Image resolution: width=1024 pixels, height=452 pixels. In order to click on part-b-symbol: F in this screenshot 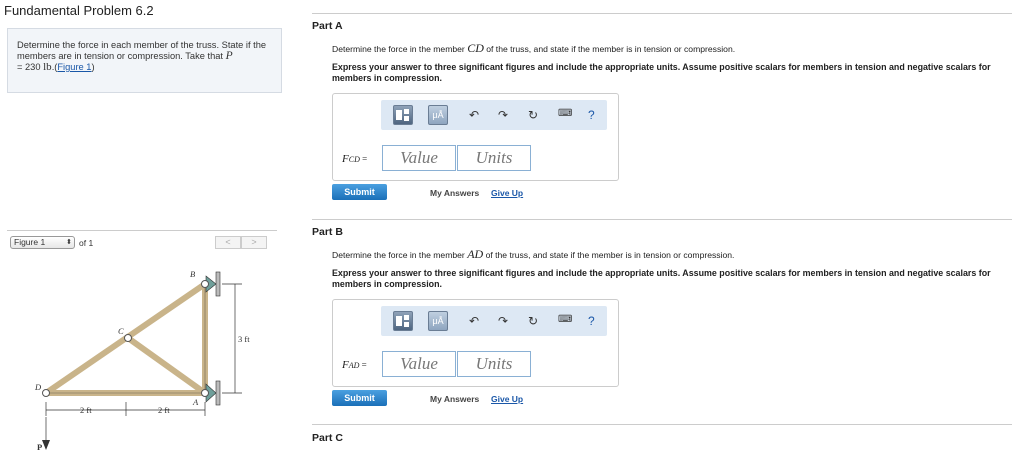, I will do `click(345, 365)`.